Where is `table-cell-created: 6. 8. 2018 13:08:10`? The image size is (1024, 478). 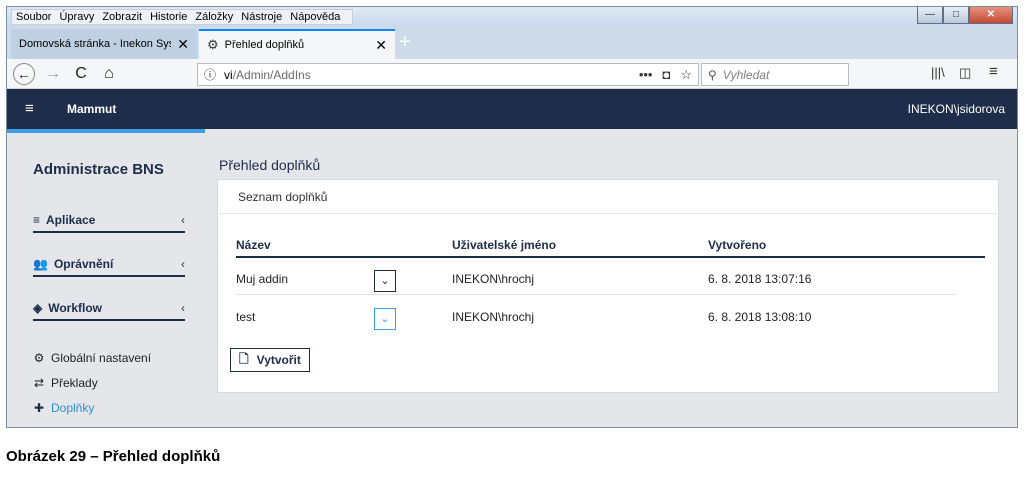
table-cell-created: 6. 8. 2018 13:08:10 is located at coordinates (760, 317).